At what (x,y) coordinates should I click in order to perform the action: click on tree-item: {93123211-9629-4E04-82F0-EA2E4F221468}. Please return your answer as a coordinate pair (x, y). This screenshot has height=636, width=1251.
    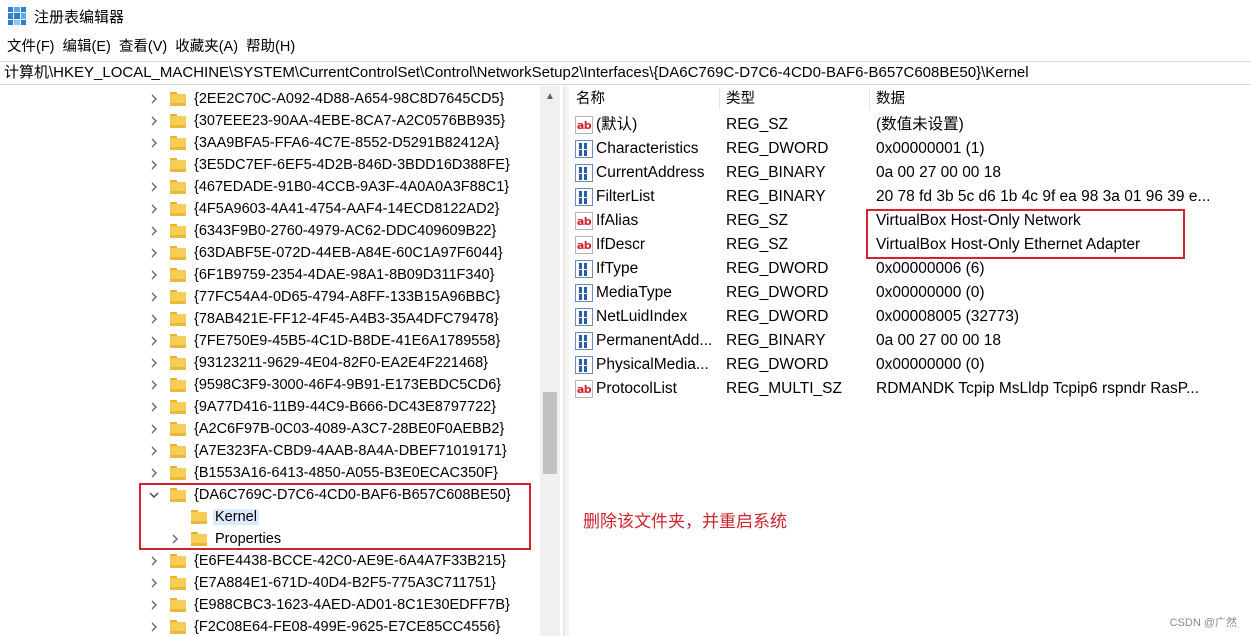
    Looking at the image, I should click on (318, 363).